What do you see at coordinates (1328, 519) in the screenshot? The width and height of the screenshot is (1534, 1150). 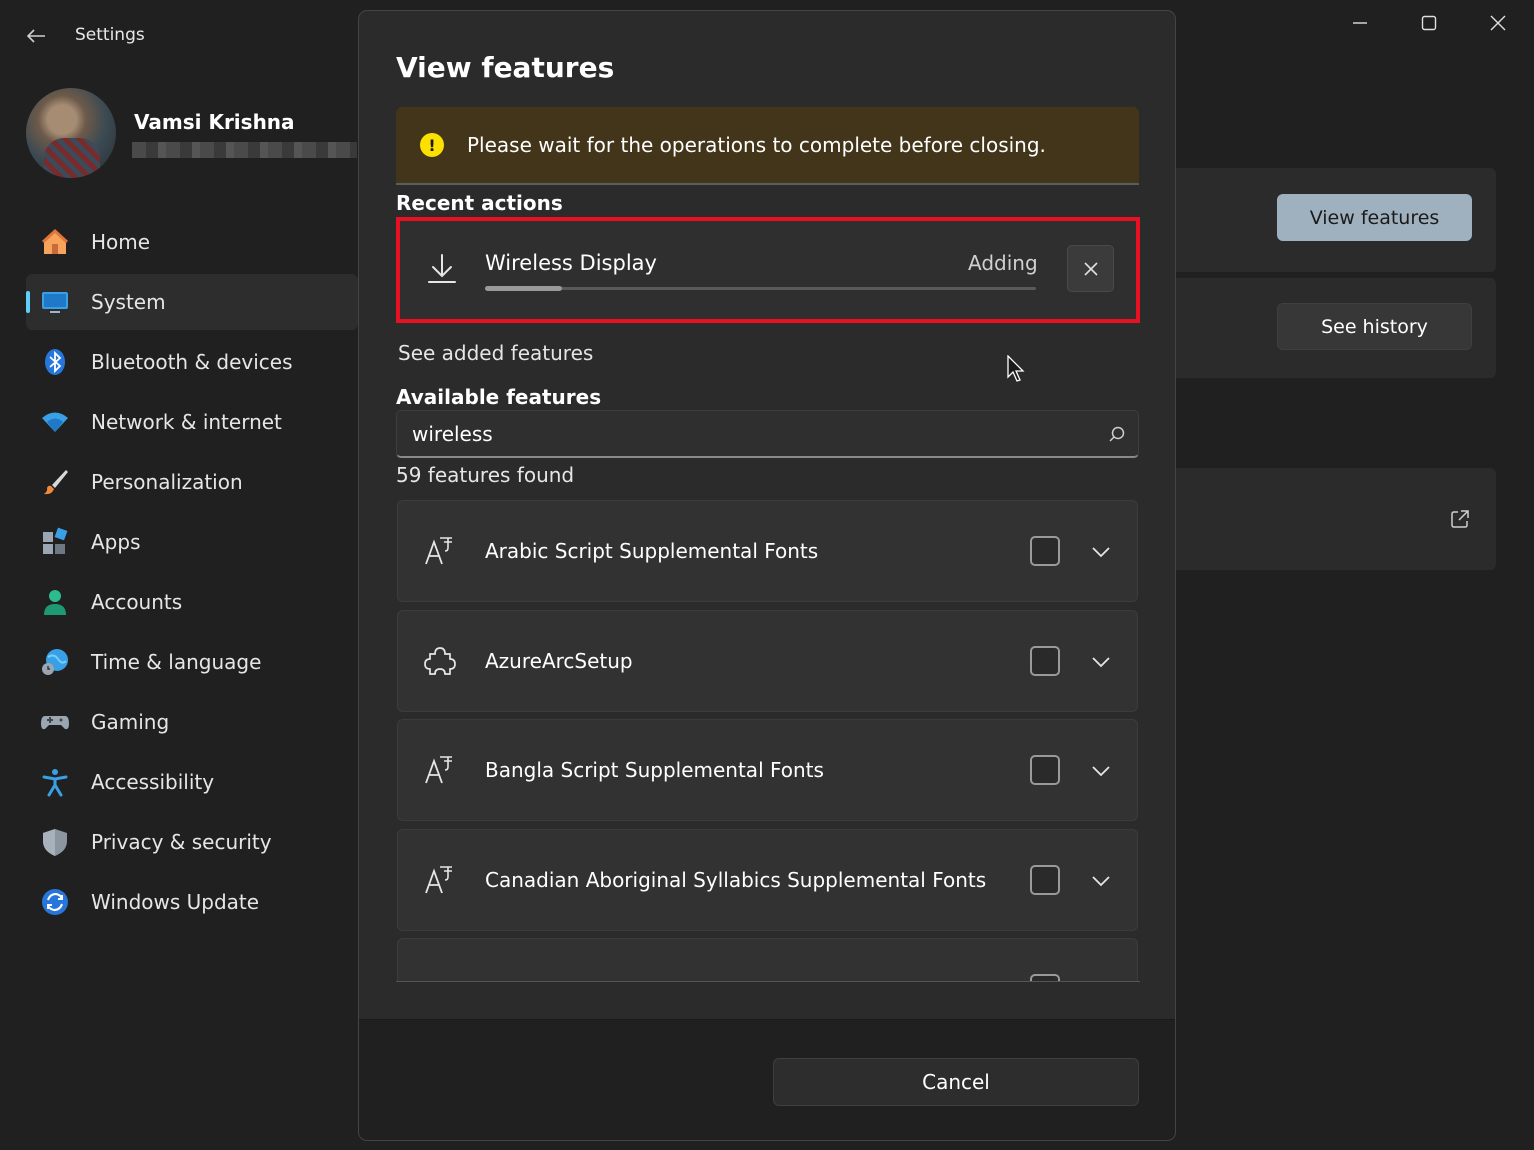 I see `related-settings-card` at bounding box center [1328, 519].